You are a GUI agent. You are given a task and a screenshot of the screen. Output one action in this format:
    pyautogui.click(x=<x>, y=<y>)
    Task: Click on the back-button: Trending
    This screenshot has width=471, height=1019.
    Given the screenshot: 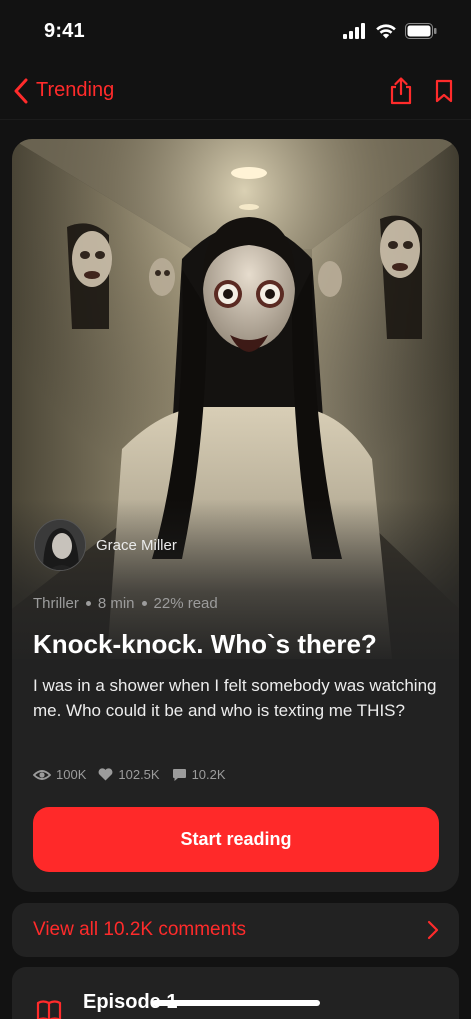 What is the action you would take?
    pyautogui.click(x=63, y=91)
    